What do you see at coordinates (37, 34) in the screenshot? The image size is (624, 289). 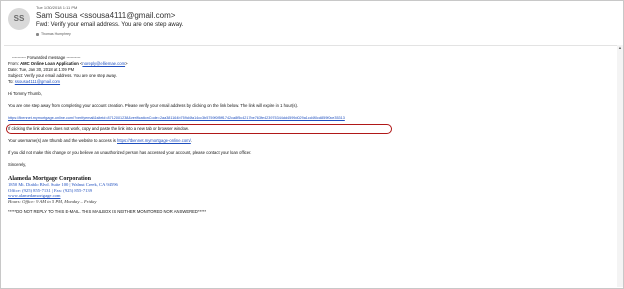 I see `recipient-icon` at bounding box center [37, 34].